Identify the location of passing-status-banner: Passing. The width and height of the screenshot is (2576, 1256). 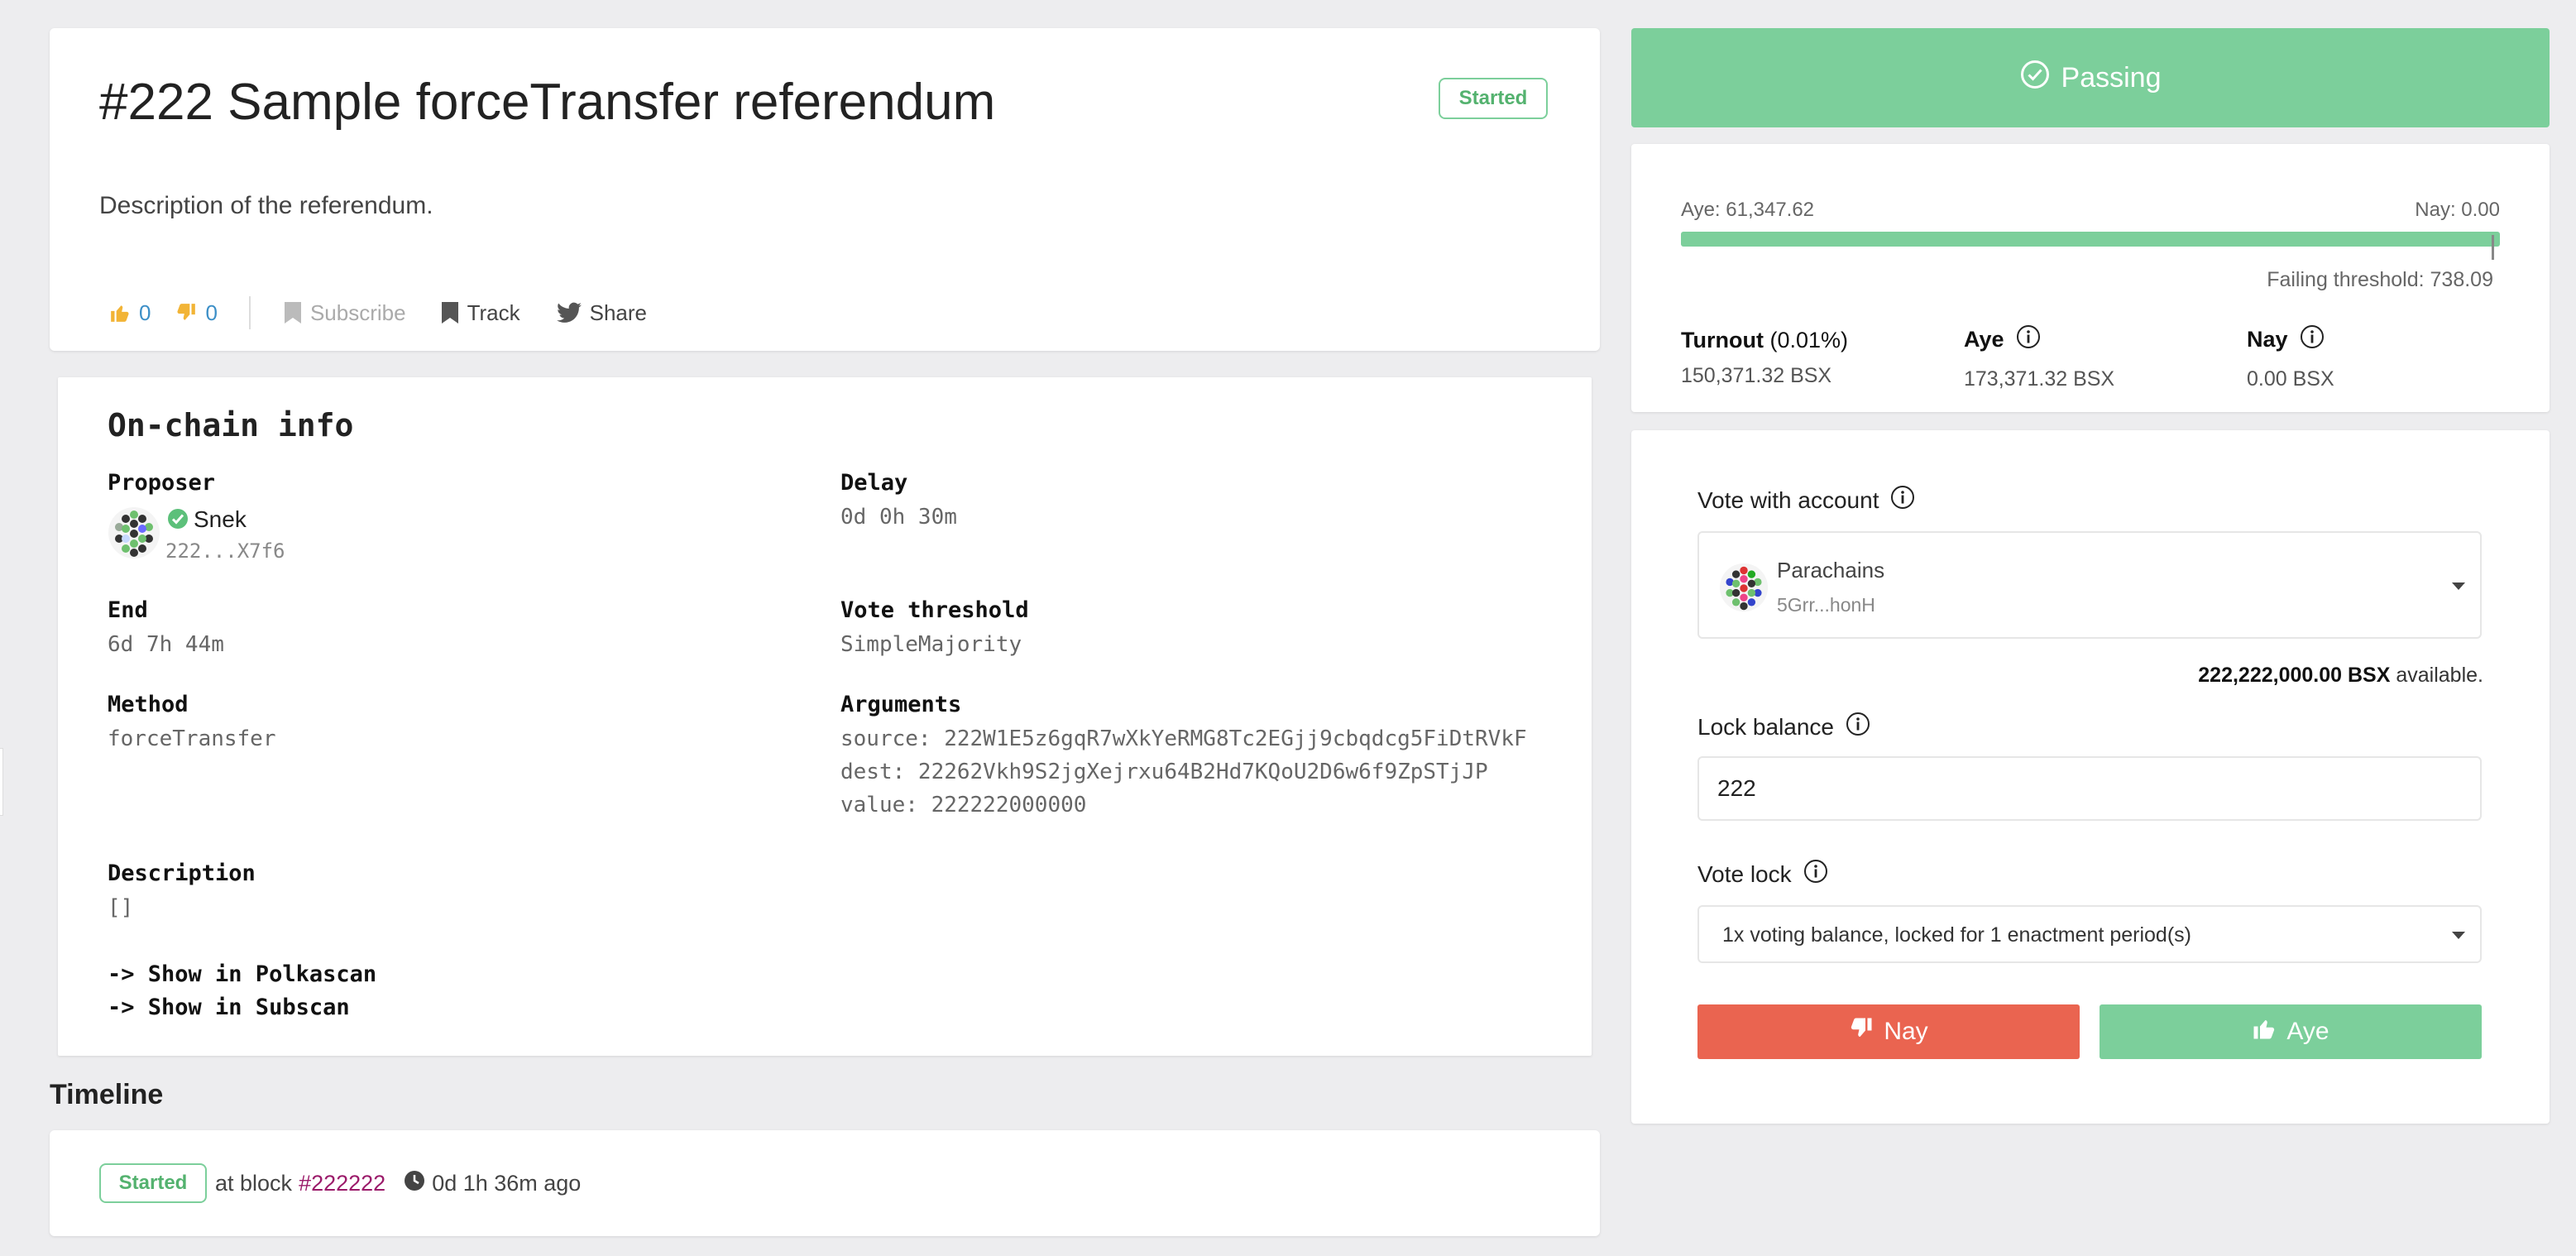
(2090, 77).